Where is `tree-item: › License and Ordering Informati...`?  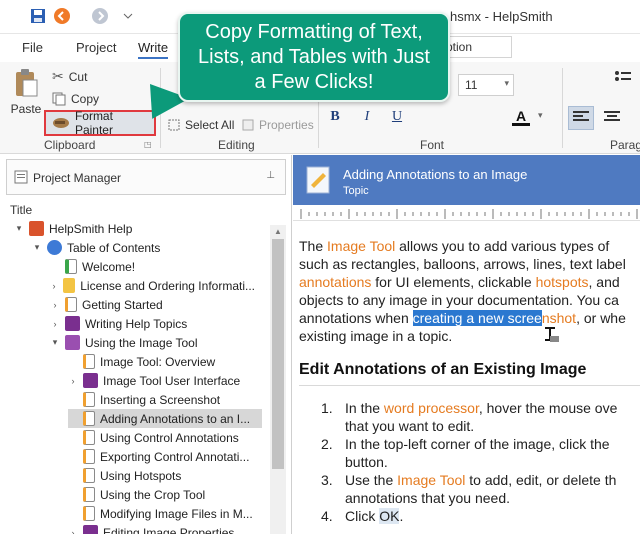 tree-item: › License and Ordering Informati... is located at coordinates (152, 285).